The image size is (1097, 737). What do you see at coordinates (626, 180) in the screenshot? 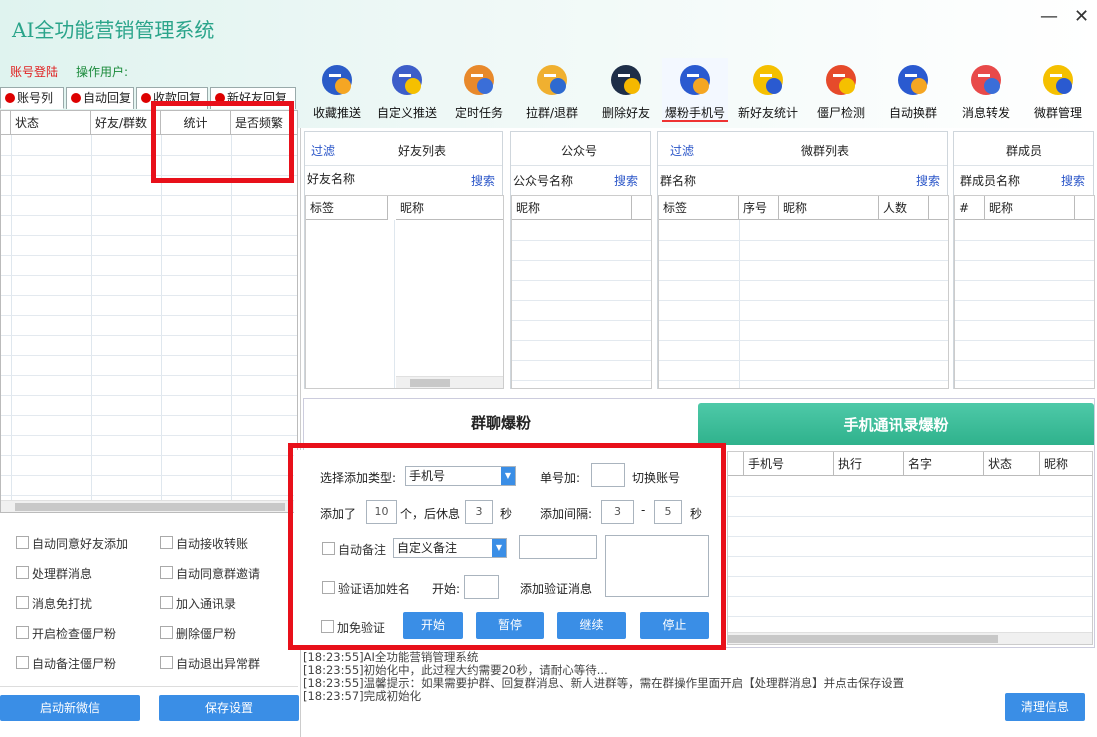
I see `official-search: 搜索` at bounding box center [626, 180].